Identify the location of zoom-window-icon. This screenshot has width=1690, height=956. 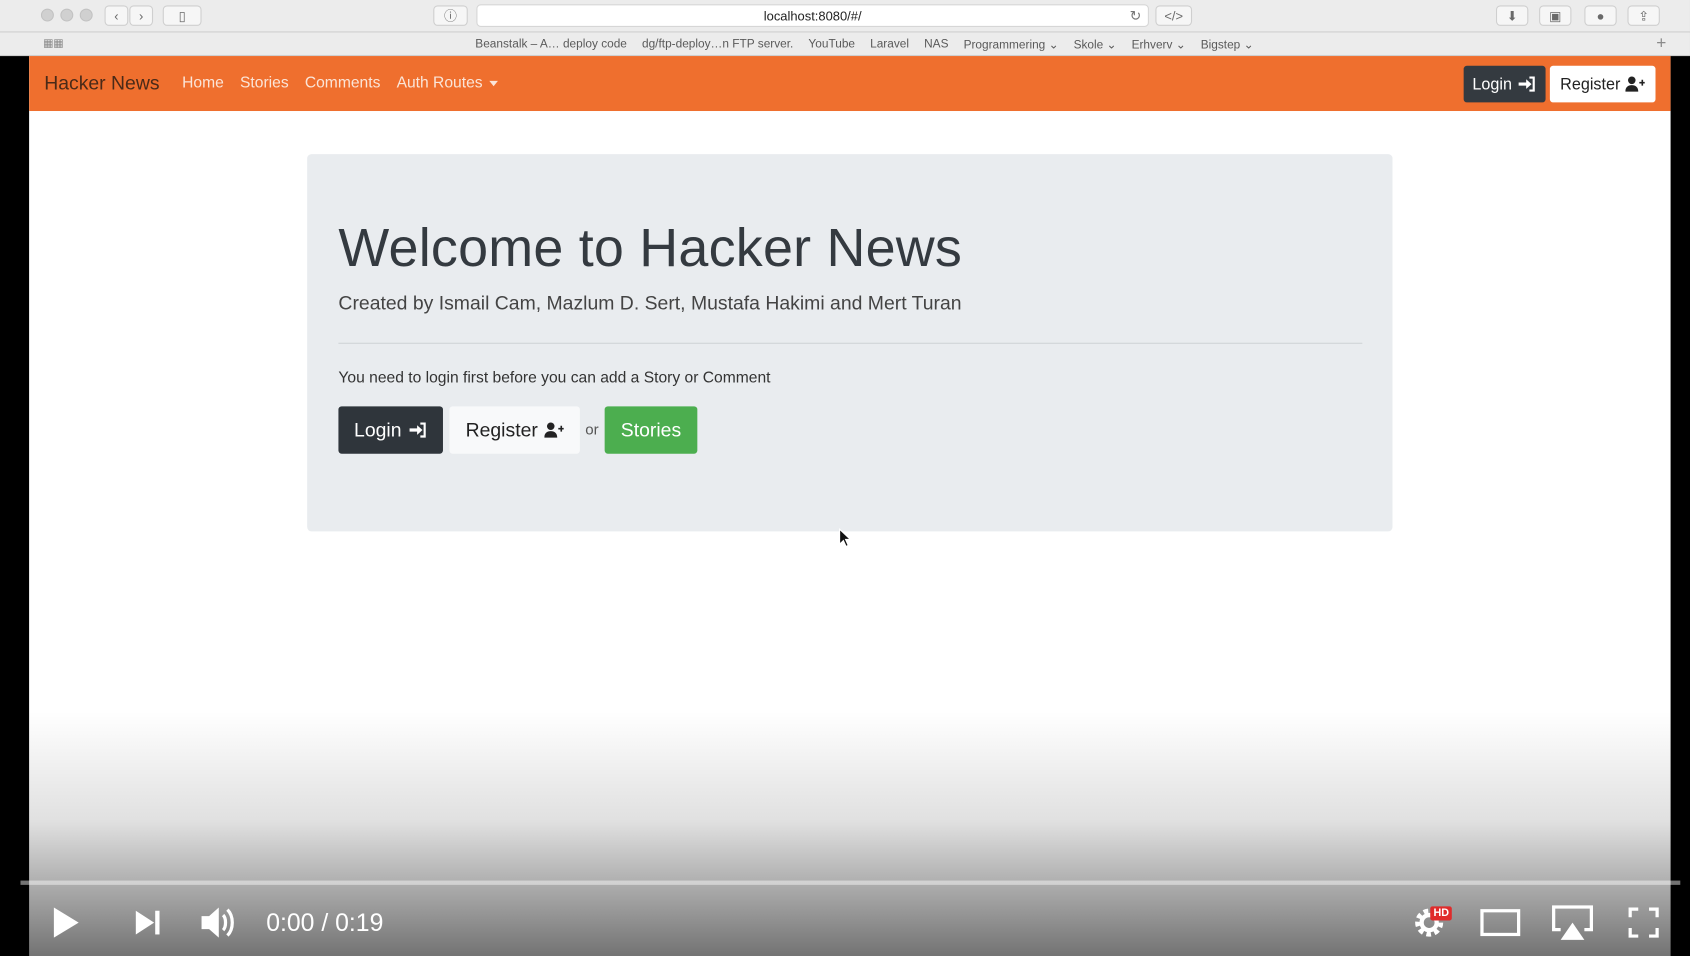
(86, 15).